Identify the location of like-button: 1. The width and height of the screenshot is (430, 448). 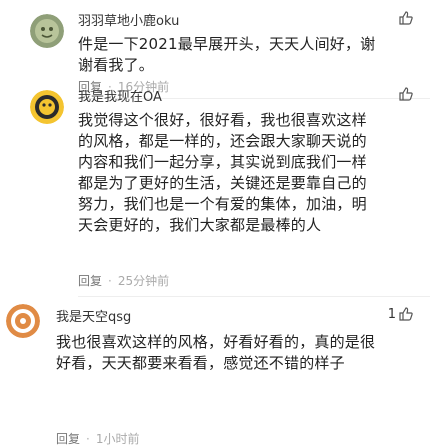
(401, 314).